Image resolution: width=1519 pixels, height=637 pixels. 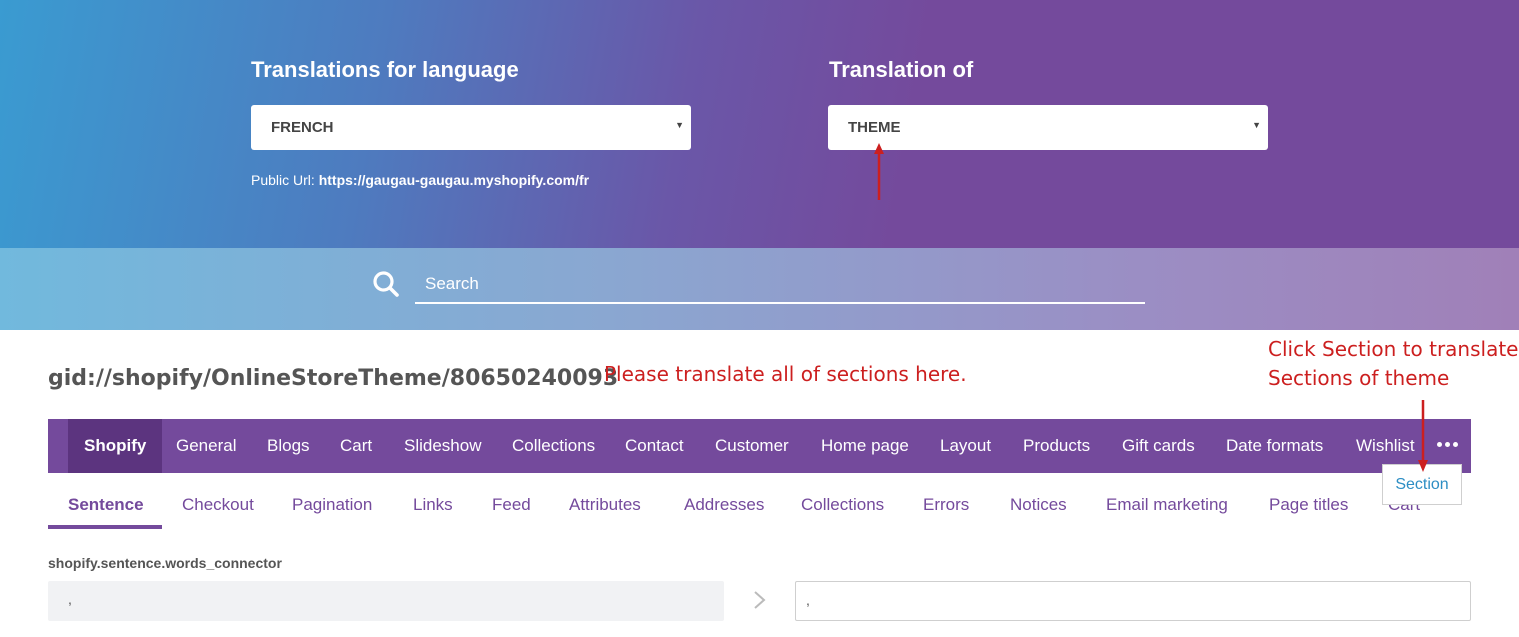 What do you see at coordinates (1038, 505) in the screenshot?
I see `subtab-notices: Notices` at bounding box center [1038, 505].